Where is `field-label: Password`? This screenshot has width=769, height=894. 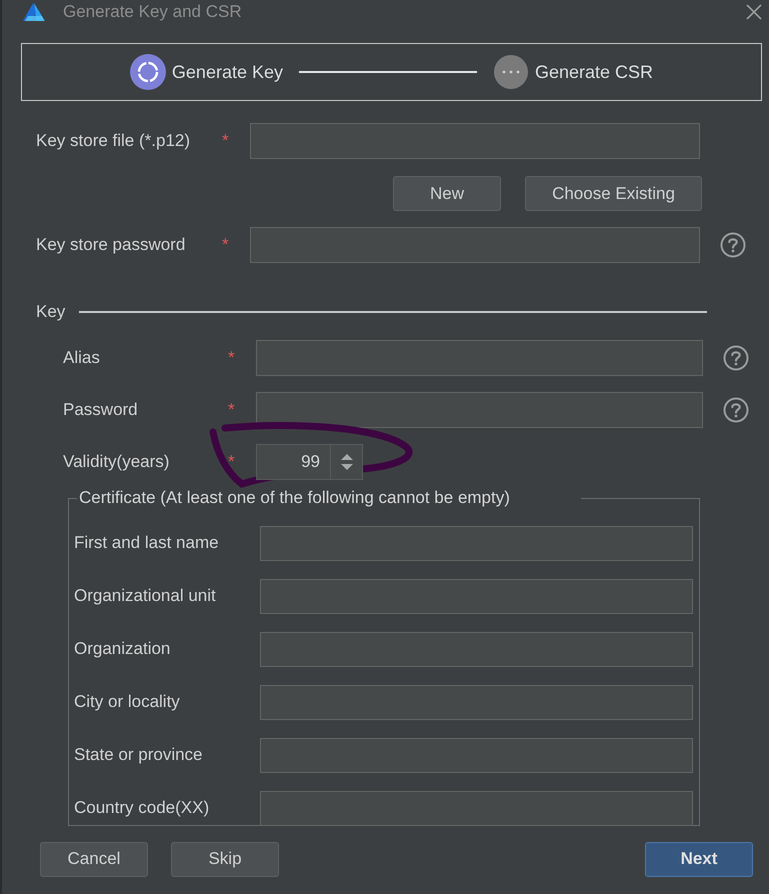 field-label: Password is located at coordinates (101, 409).